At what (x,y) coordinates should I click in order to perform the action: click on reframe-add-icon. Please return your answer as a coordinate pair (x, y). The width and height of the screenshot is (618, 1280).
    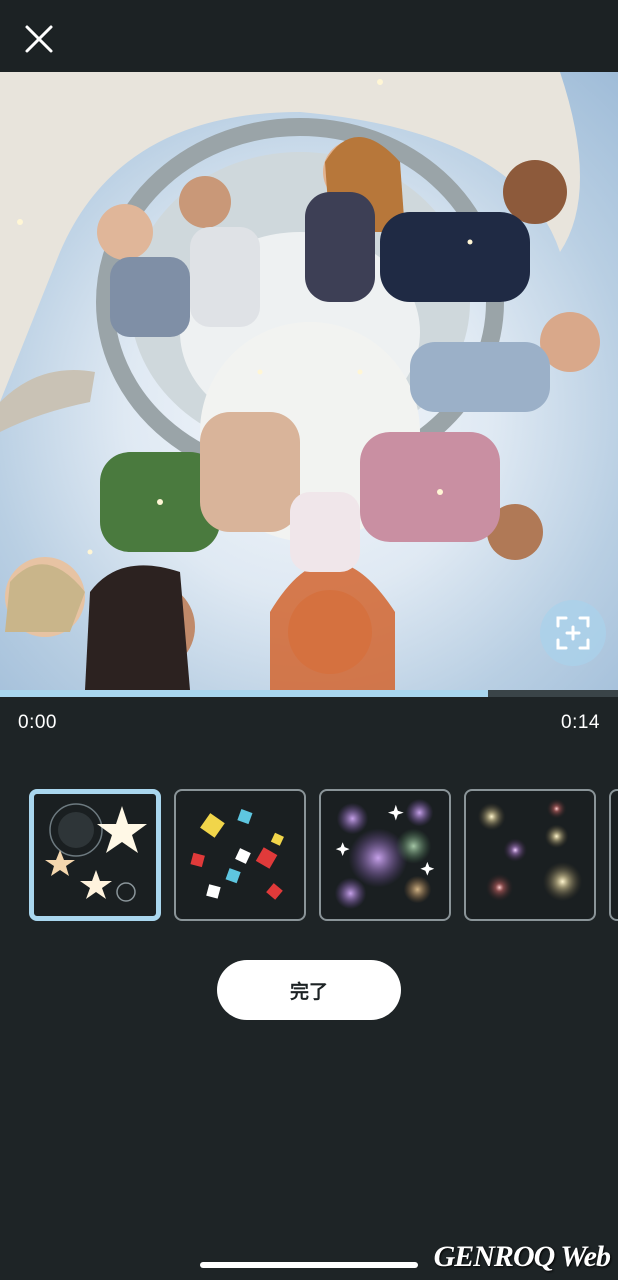
    Looking at the image, I should click on (573, 633).